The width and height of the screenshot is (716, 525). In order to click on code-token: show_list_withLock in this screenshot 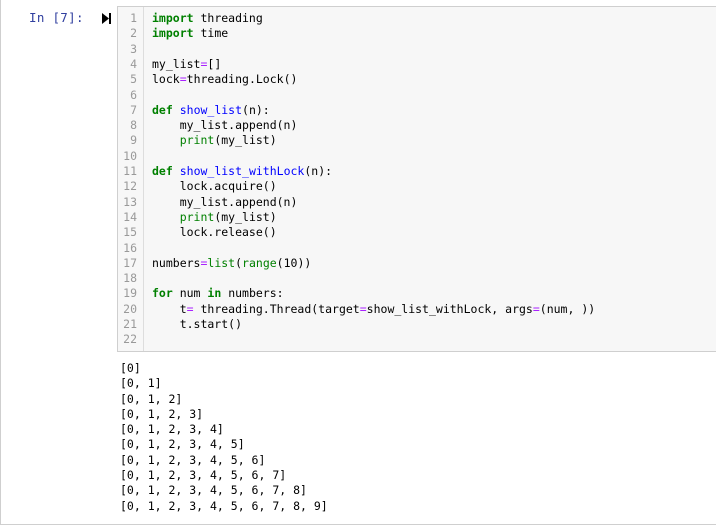, I will do `click(242, 171)`.